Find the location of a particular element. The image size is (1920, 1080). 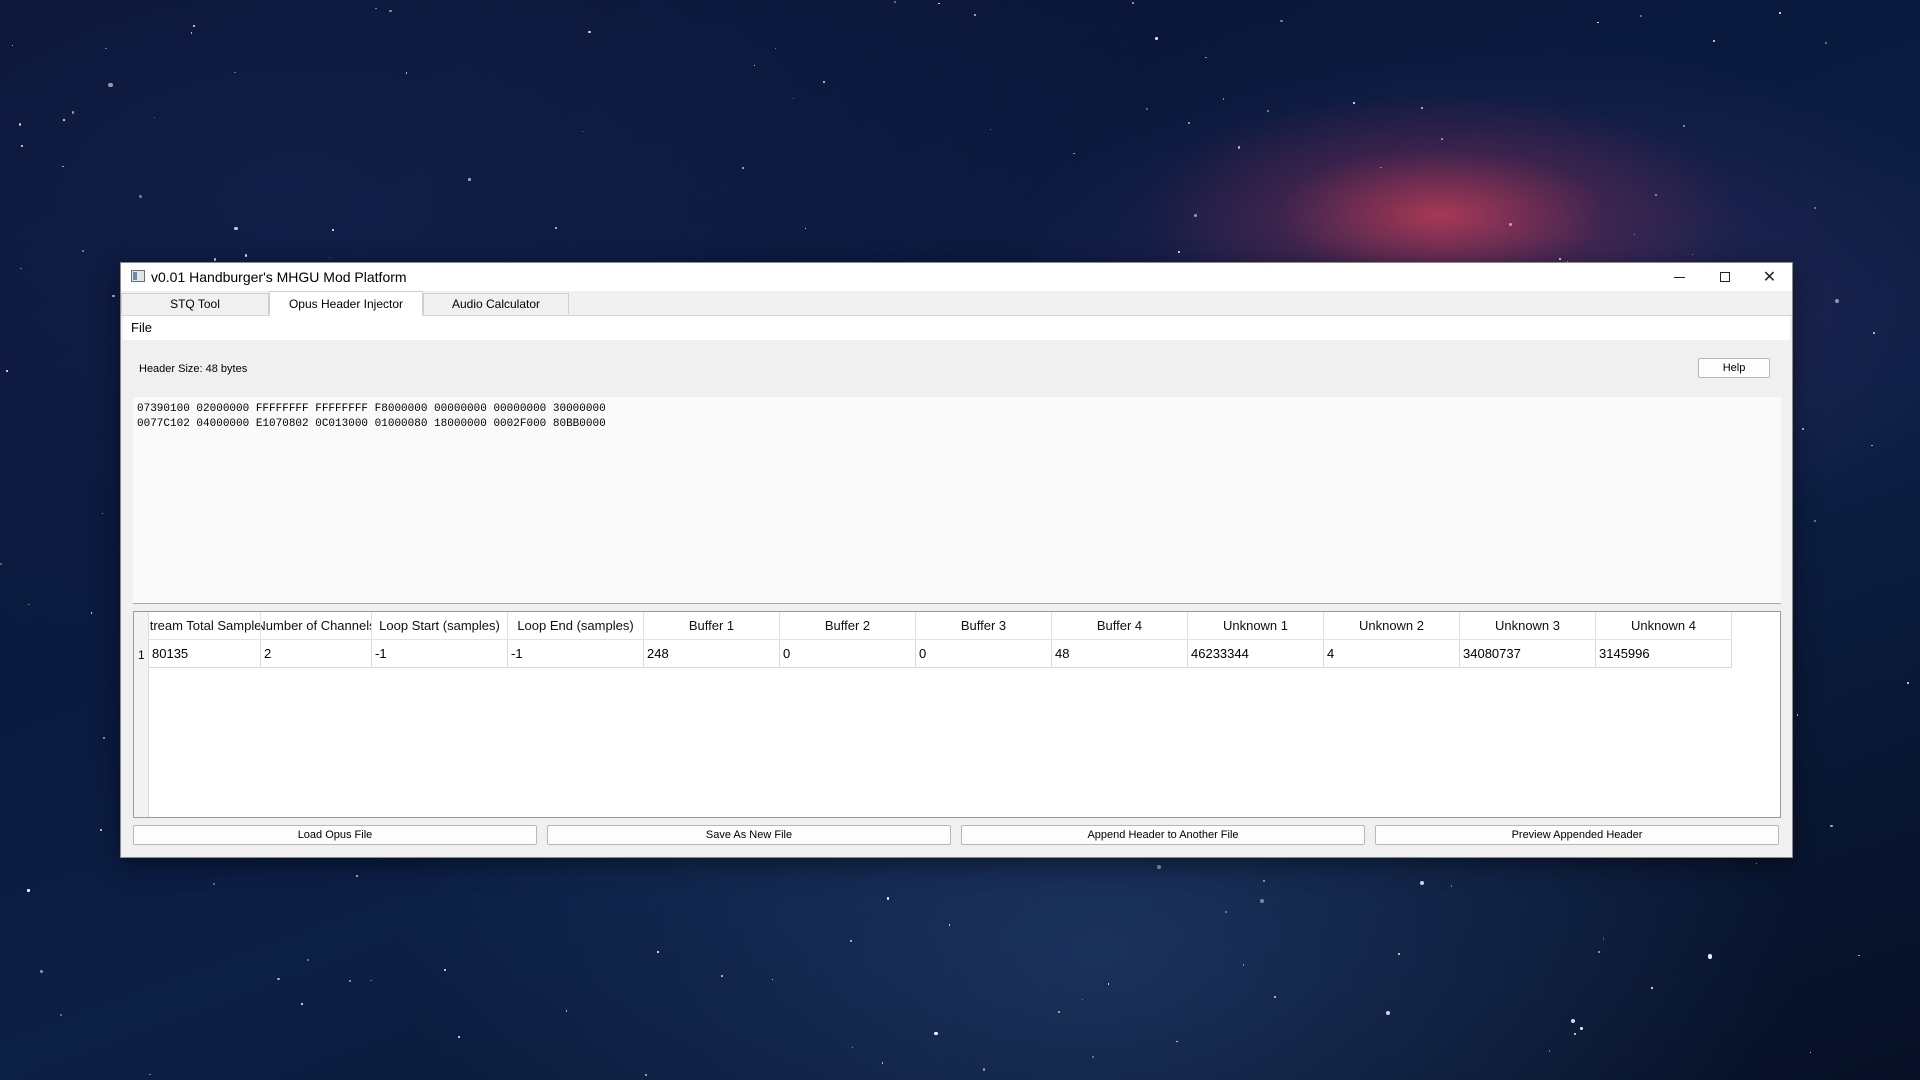

column-header: Buffer 1 is located at coordinates (712, 626).